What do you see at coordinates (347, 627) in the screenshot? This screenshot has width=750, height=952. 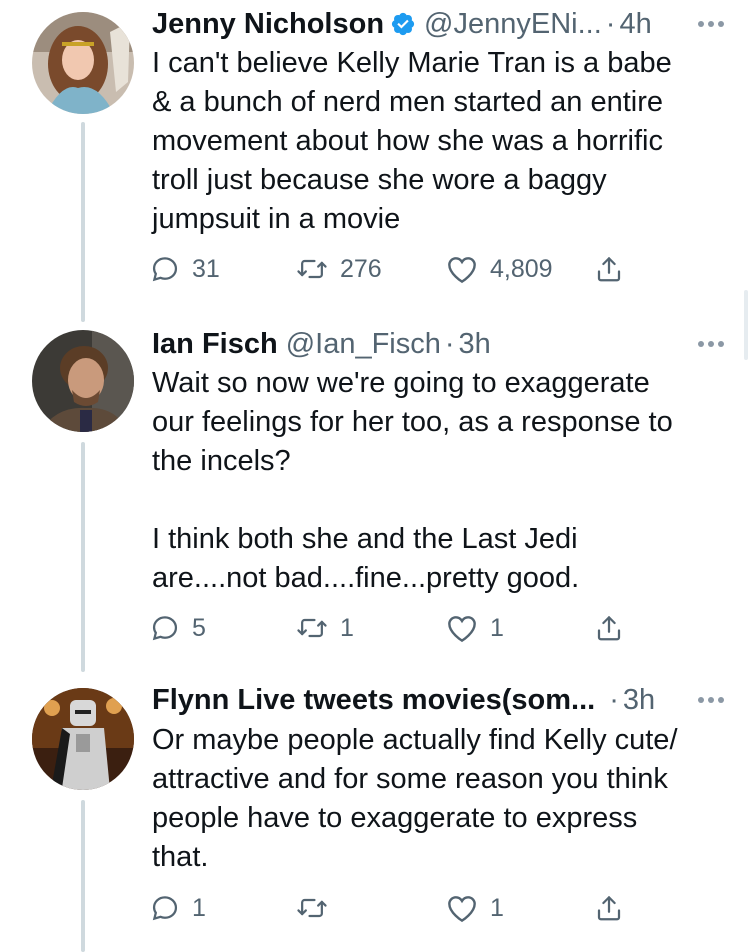 I see `retweet-count: 1` at bounding box center [347, 627].